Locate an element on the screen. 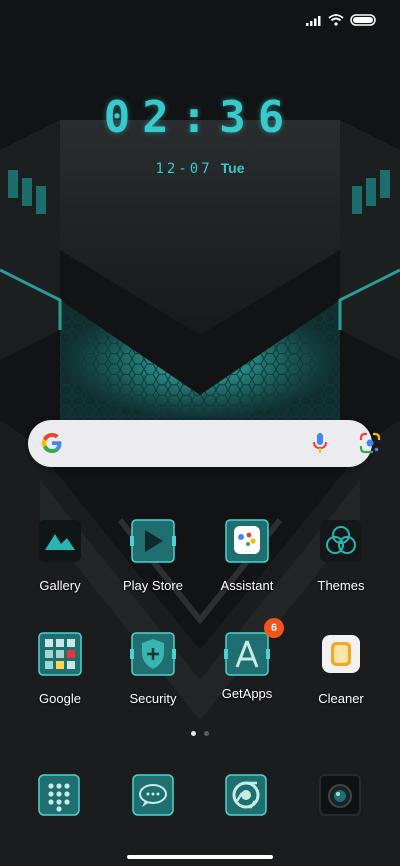  themes-icon is located at coordinates (341, 541).